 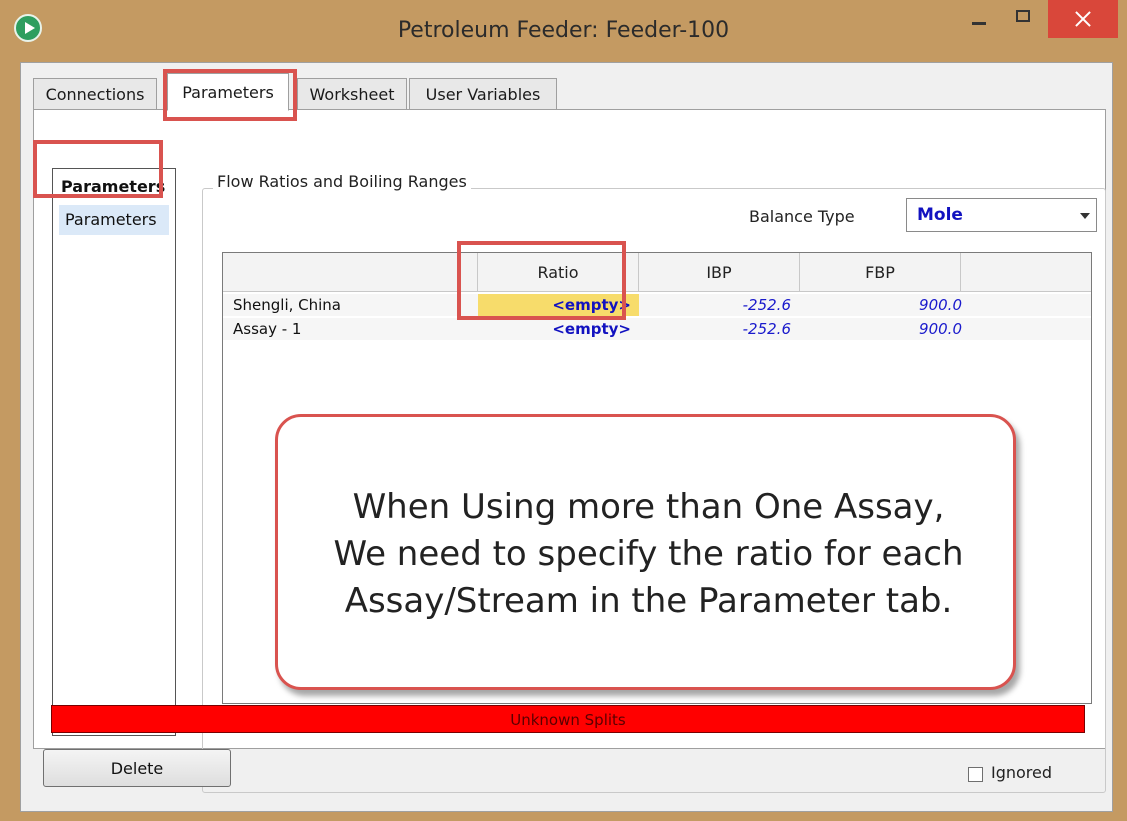 What do you see at coordinates (568, 719) in the screenshot?
I see `status-bar: Unknown Splits` at bounding box center [568, 719].